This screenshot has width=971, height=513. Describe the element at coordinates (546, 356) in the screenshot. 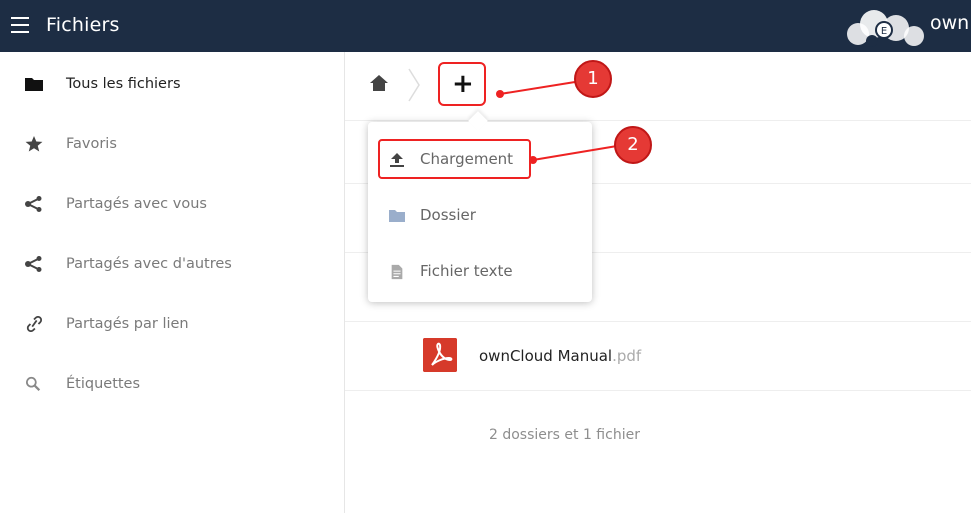

I see `file-basename: ownCloud Manual` at that location.